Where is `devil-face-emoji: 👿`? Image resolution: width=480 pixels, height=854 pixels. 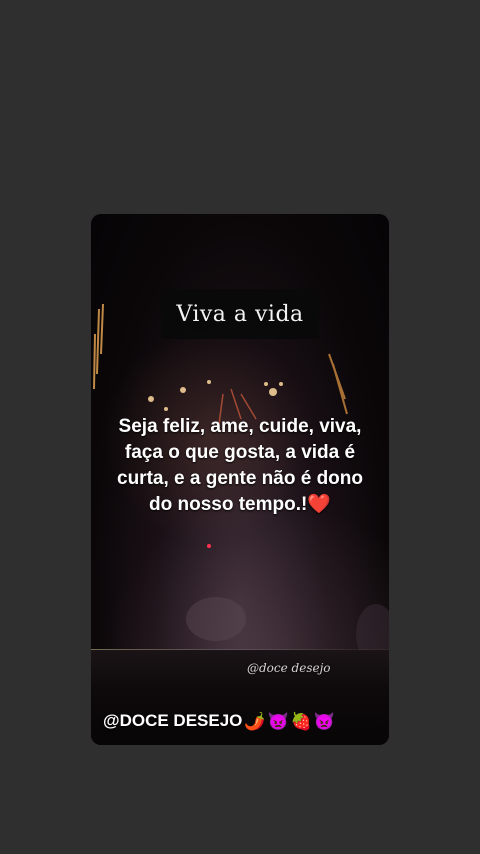
devil-face-emoji: 👿 is located at coordinates (278, 721).